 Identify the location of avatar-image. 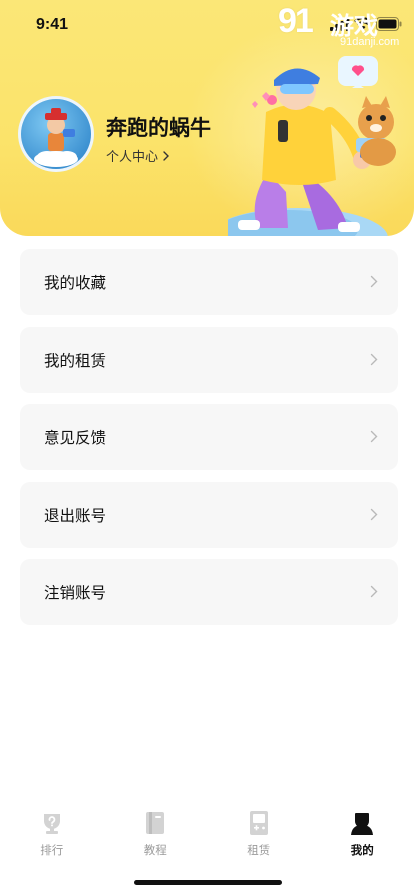
(56, 137).